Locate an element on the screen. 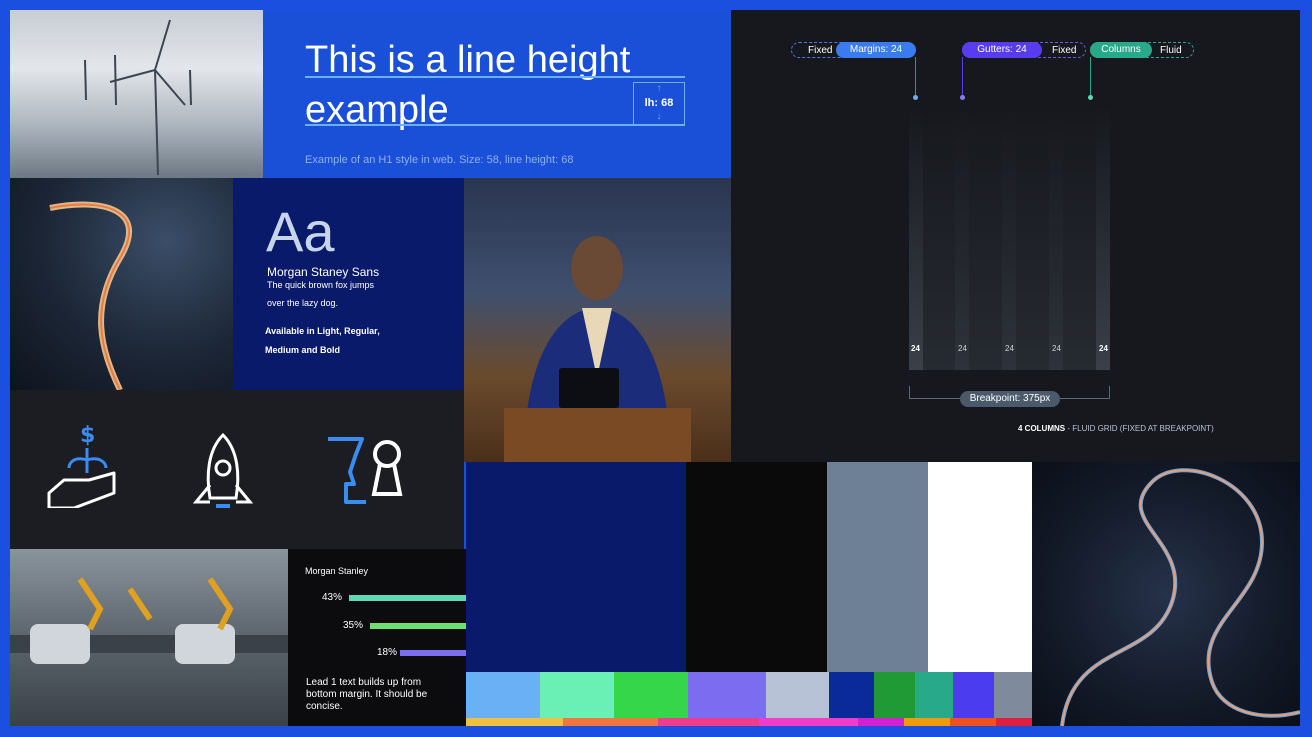 This screenshot has width=1312, height=737. icons-panel: $ is located at coordinates (237, 469).